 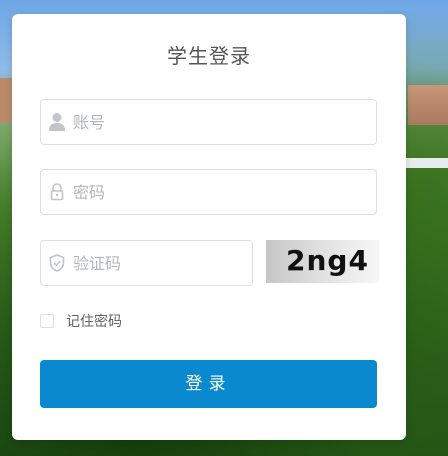 I want to click on username-field, so click(x=208, y=122).